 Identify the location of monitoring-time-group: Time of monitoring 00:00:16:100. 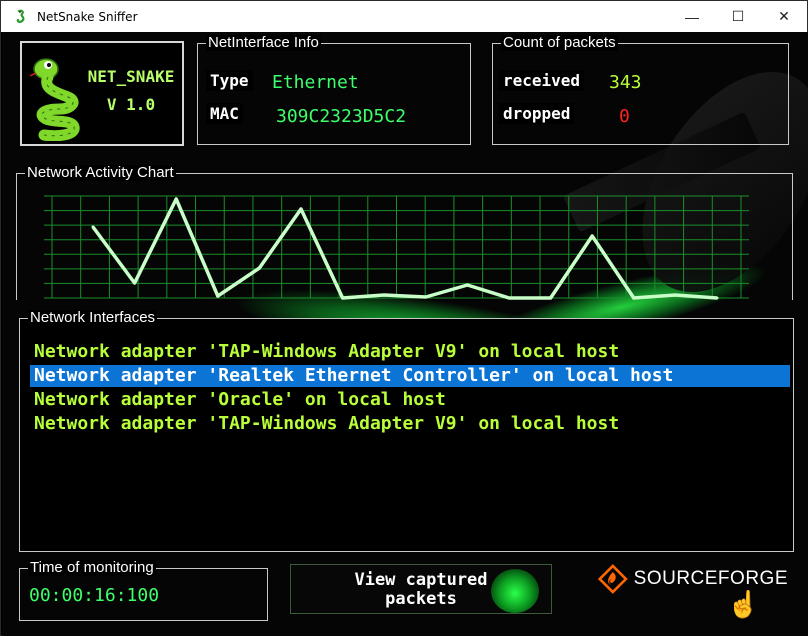
(143, 590).